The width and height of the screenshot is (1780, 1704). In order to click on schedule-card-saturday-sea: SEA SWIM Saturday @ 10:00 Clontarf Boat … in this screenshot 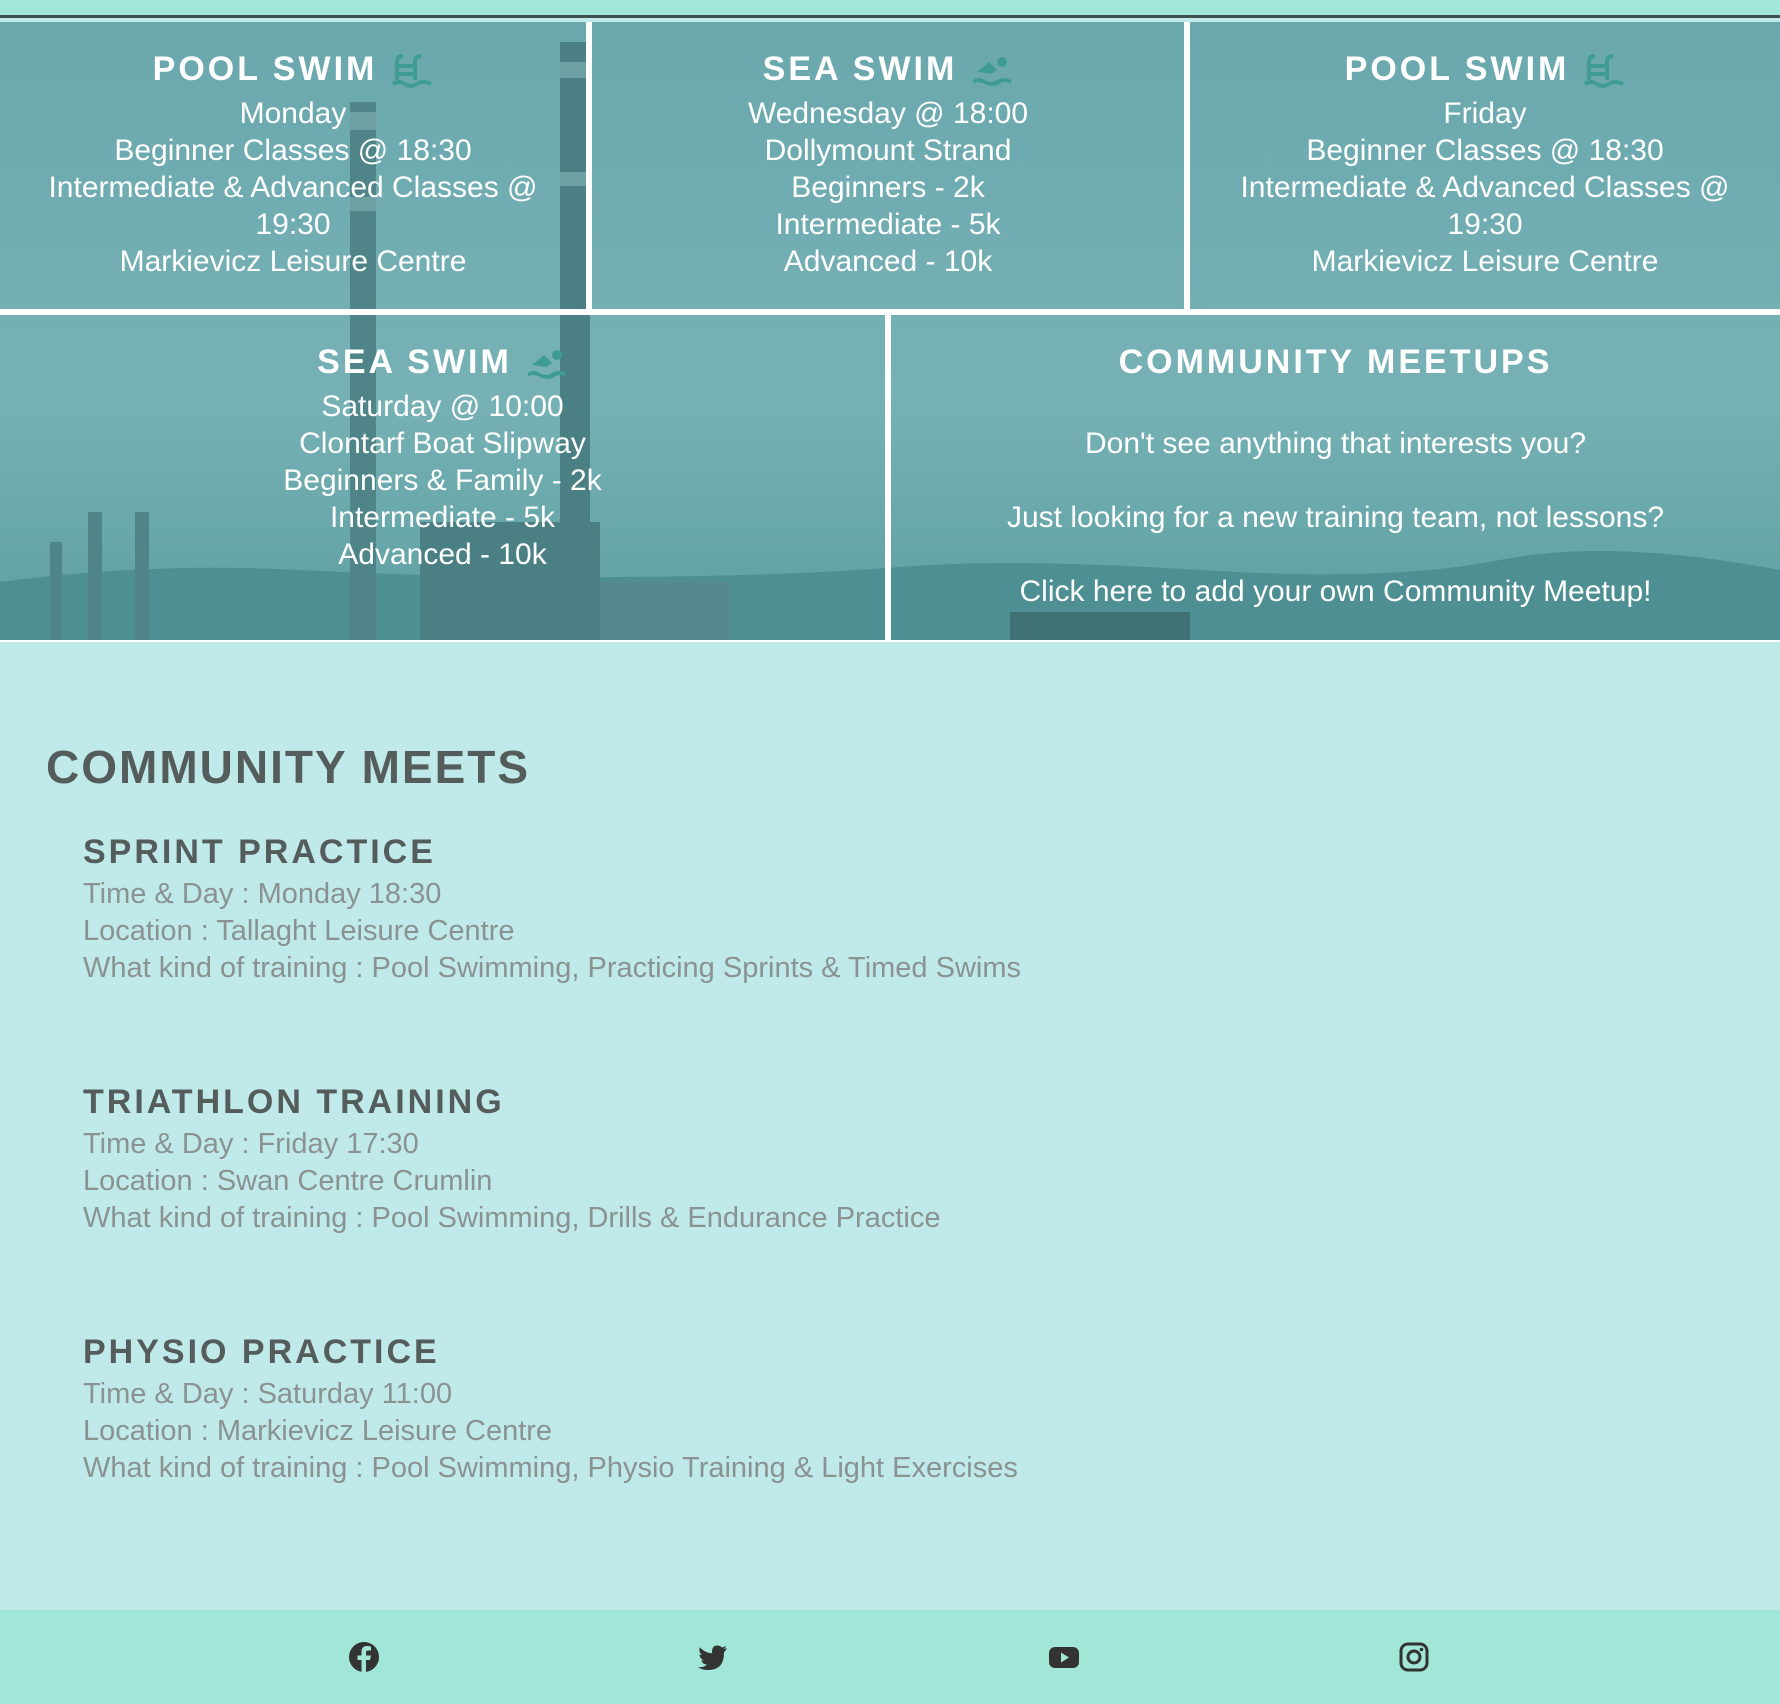, I will do `click(442, 477)`.